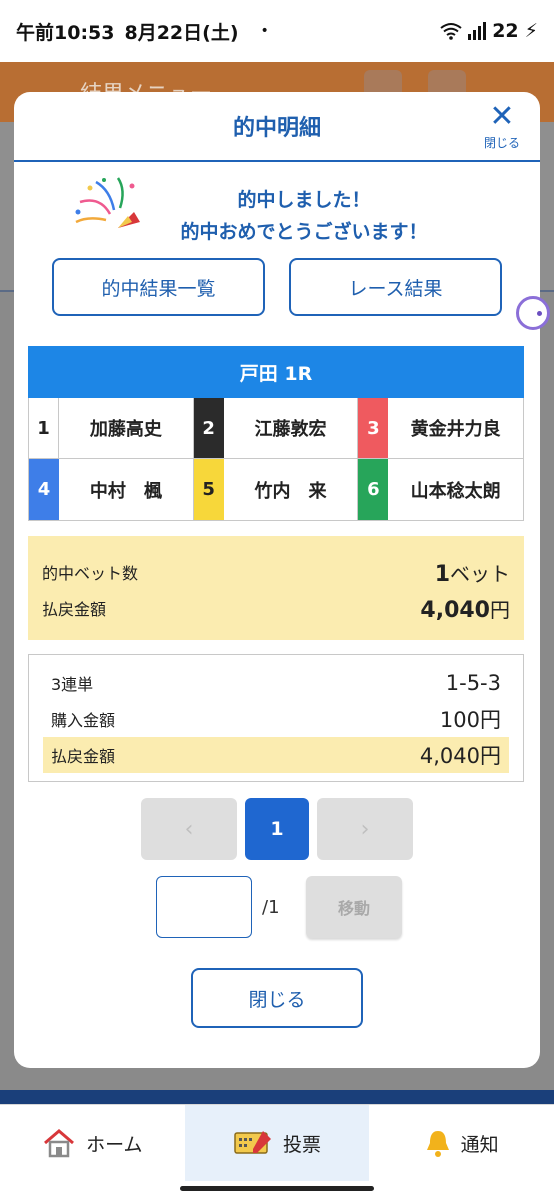  I want to click on status-right: 22 ⚡, so click(489, 31).